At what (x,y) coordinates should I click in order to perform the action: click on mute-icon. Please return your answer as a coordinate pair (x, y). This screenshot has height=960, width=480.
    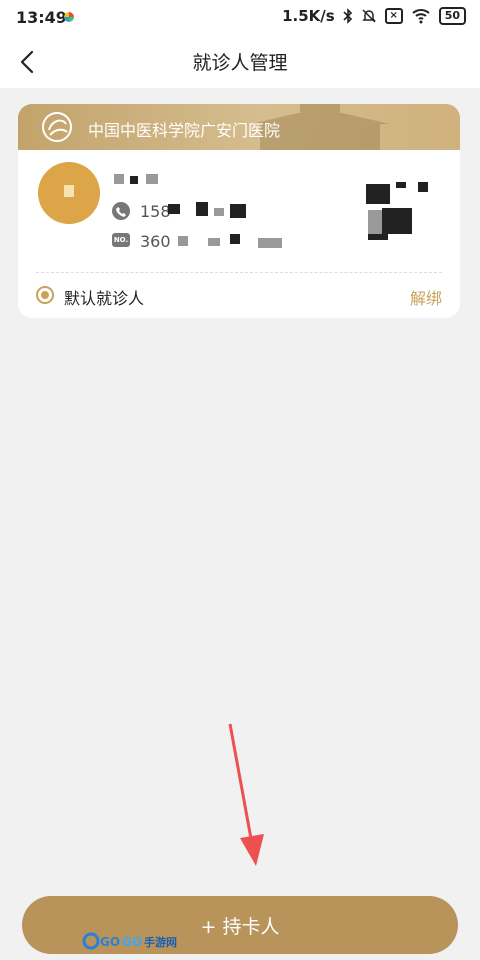
    Looking at the image, I should click on (368, 16).